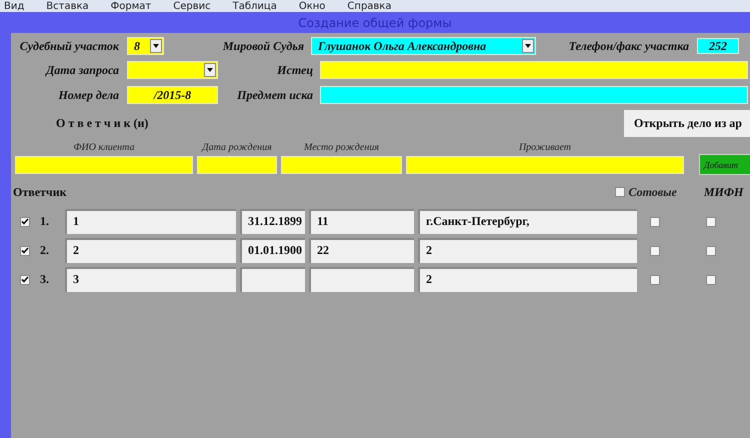 The height and width of the screenshot is (438, 750). What do you see at coordinates (68, 46) in the screenshot?
I see `field-label: Судебный участок` at bounding box center [68, 46].